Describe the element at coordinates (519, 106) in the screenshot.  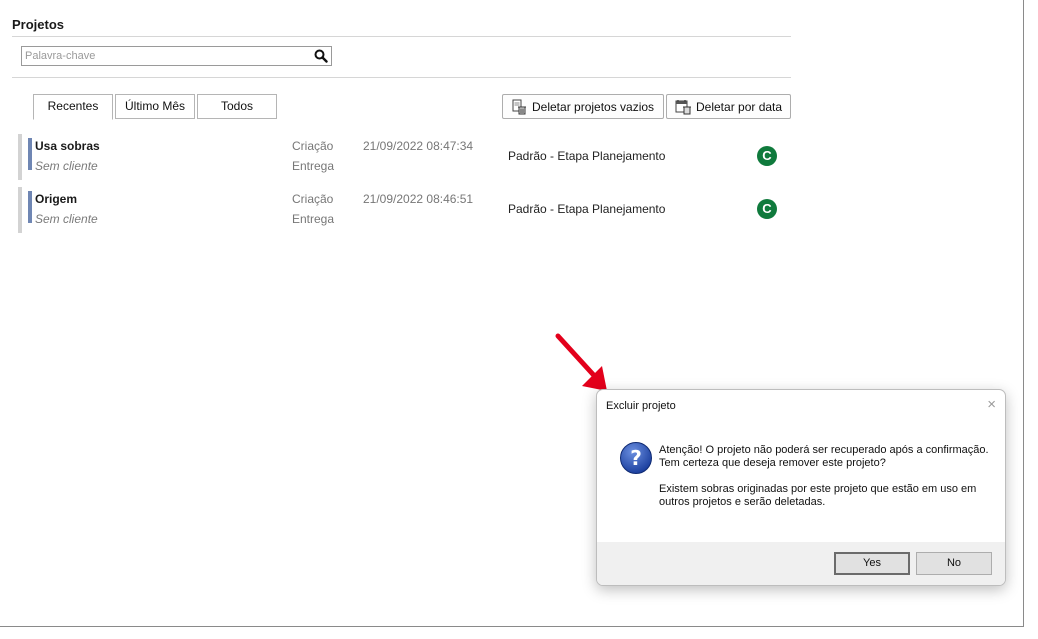
I see `trash-document-icon` at that location.